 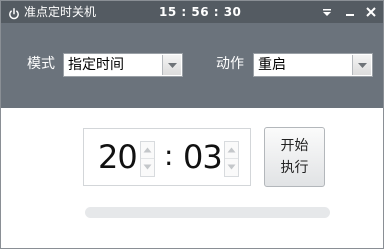 I want to click on close-button, so click(x=371, y=12).